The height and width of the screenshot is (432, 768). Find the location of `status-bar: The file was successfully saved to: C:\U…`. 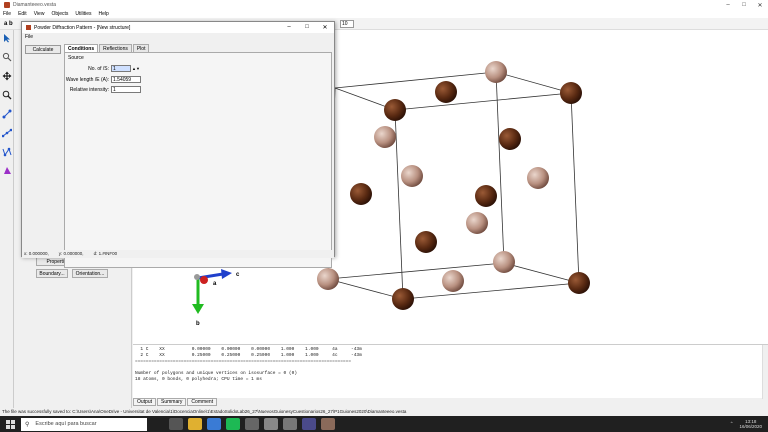

status-bar: The file was successfully saved to: C:\U… is located at coordinates (384, 412).